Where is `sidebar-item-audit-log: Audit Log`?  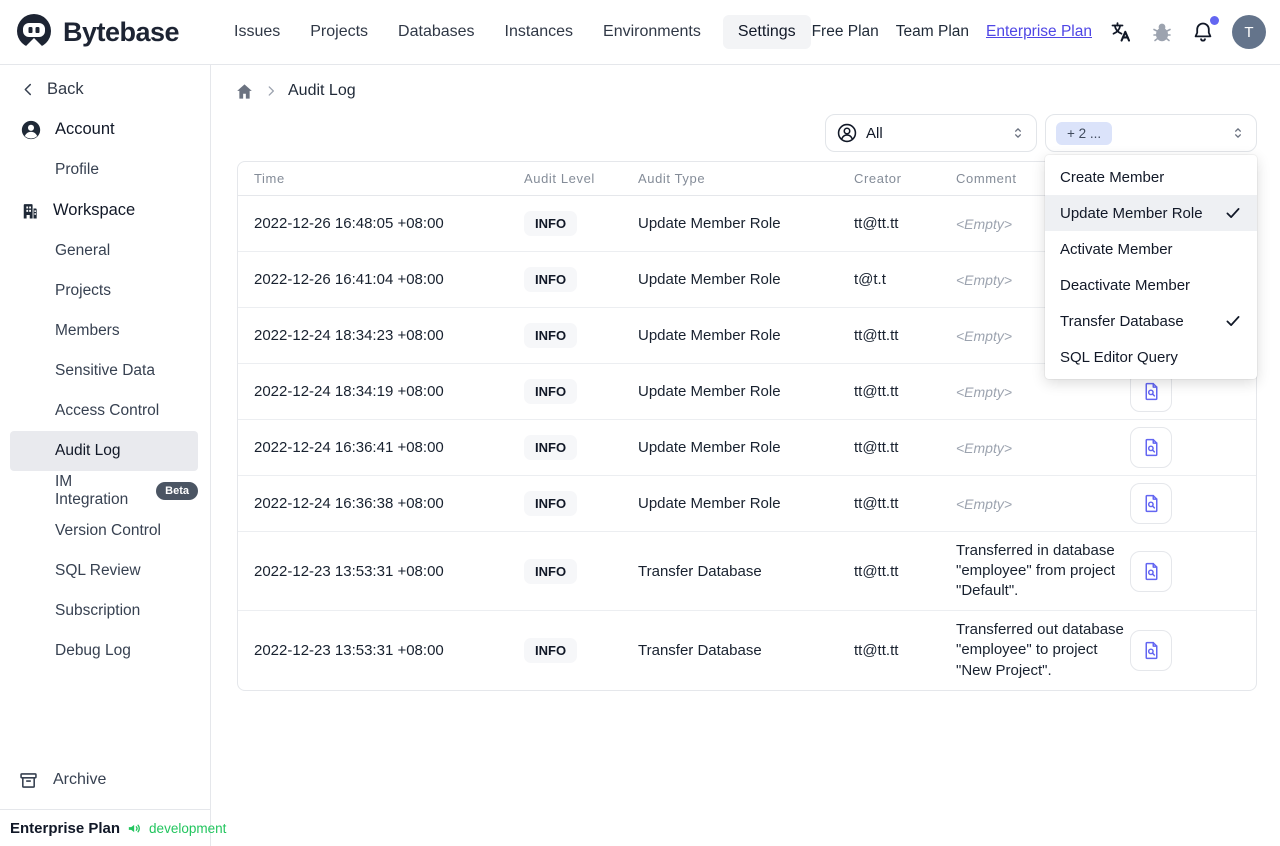 sidebar-item-audit-log: Audit Log is located at coordinates (104, 451).